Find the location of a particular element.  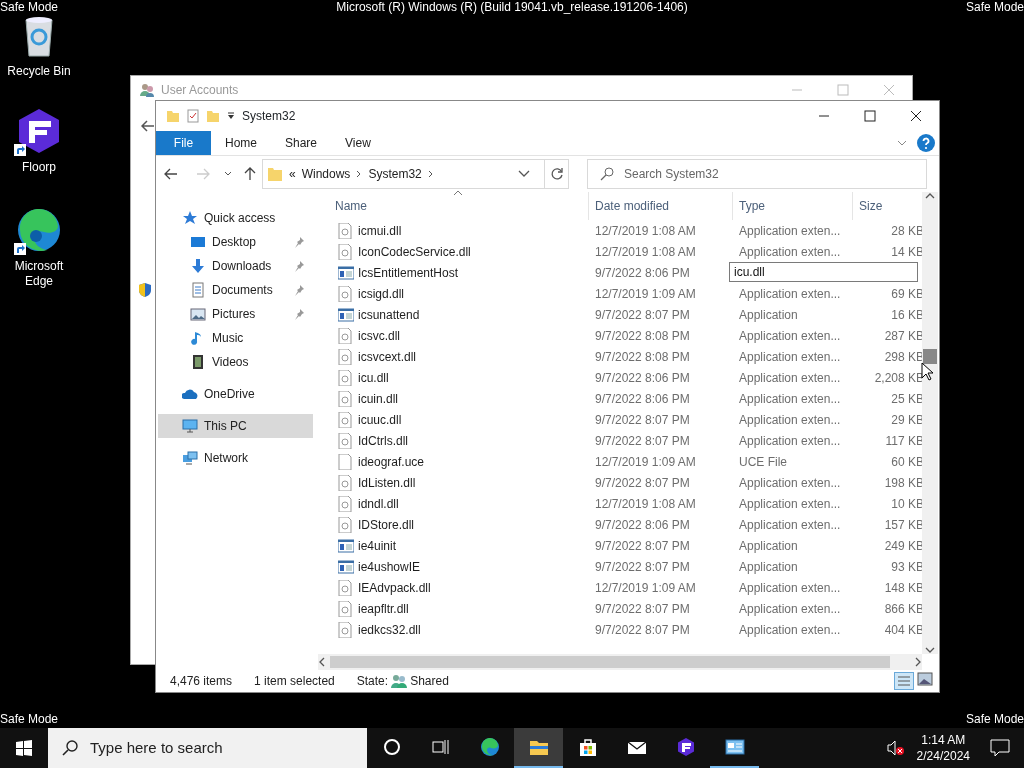

cursor-icon is located at coordinates (927, 371).